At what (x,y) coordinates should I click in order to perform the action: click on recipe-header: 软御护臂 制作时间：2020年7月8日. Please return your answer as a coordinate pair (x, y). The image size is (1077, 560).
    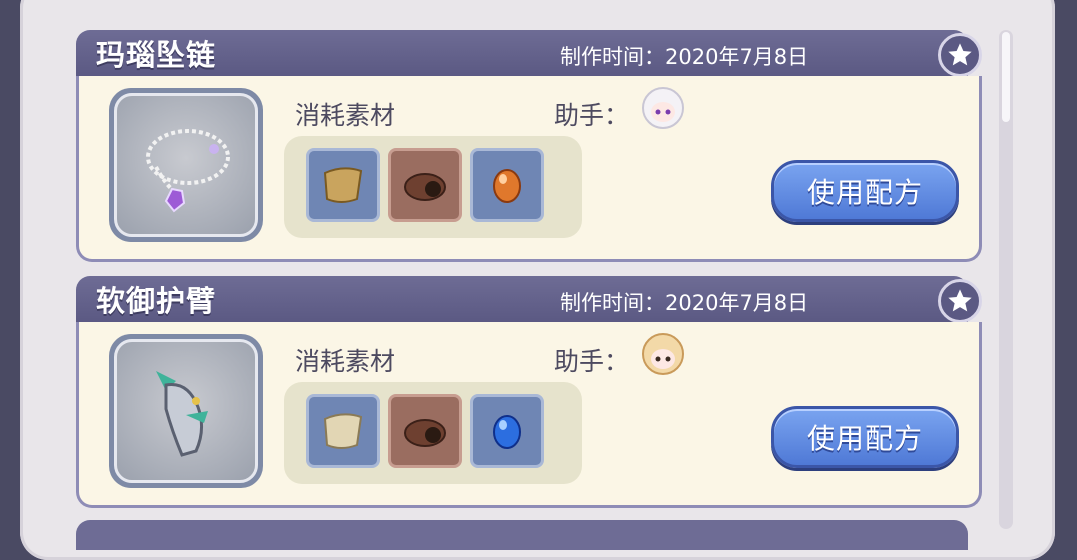
    Looking at the image, I should click on (522, 299).